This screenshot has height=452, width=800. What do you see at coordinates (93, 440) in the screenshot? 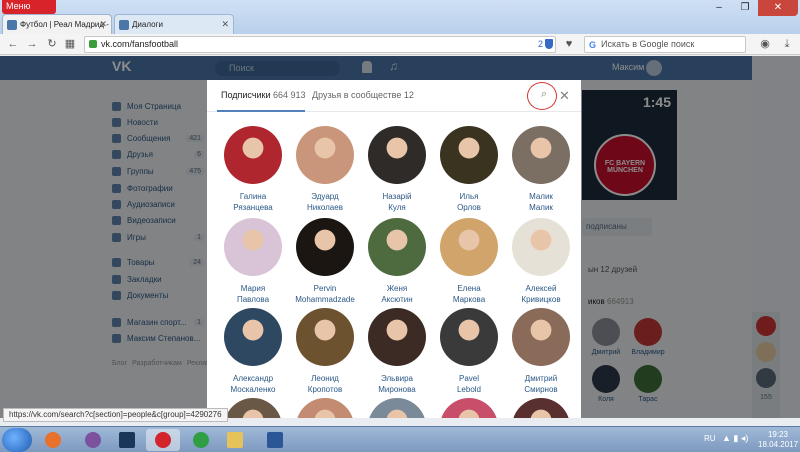
I see `taskbar-app-viber` at bounding box center [93, 440].